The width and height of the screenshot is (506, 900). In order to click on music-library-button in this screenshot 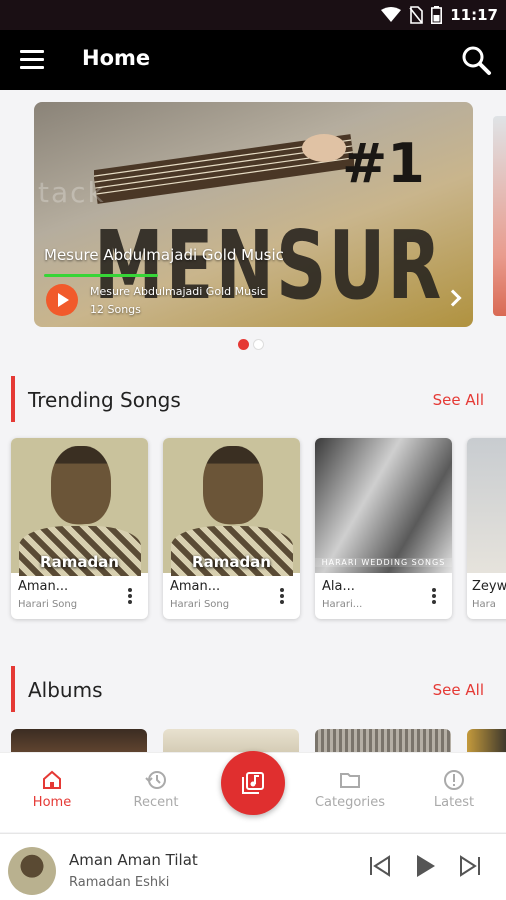, I will do `click(253, 783)`.